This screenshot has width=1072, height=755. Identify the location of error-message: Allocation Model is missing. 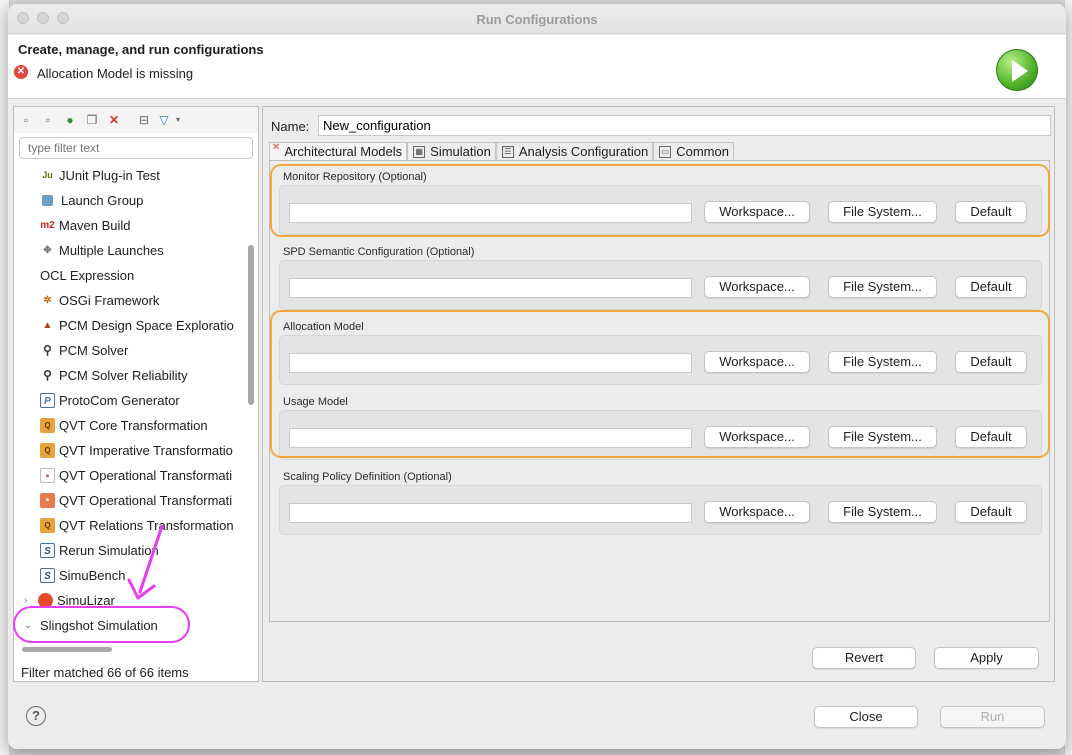
(115, 73).